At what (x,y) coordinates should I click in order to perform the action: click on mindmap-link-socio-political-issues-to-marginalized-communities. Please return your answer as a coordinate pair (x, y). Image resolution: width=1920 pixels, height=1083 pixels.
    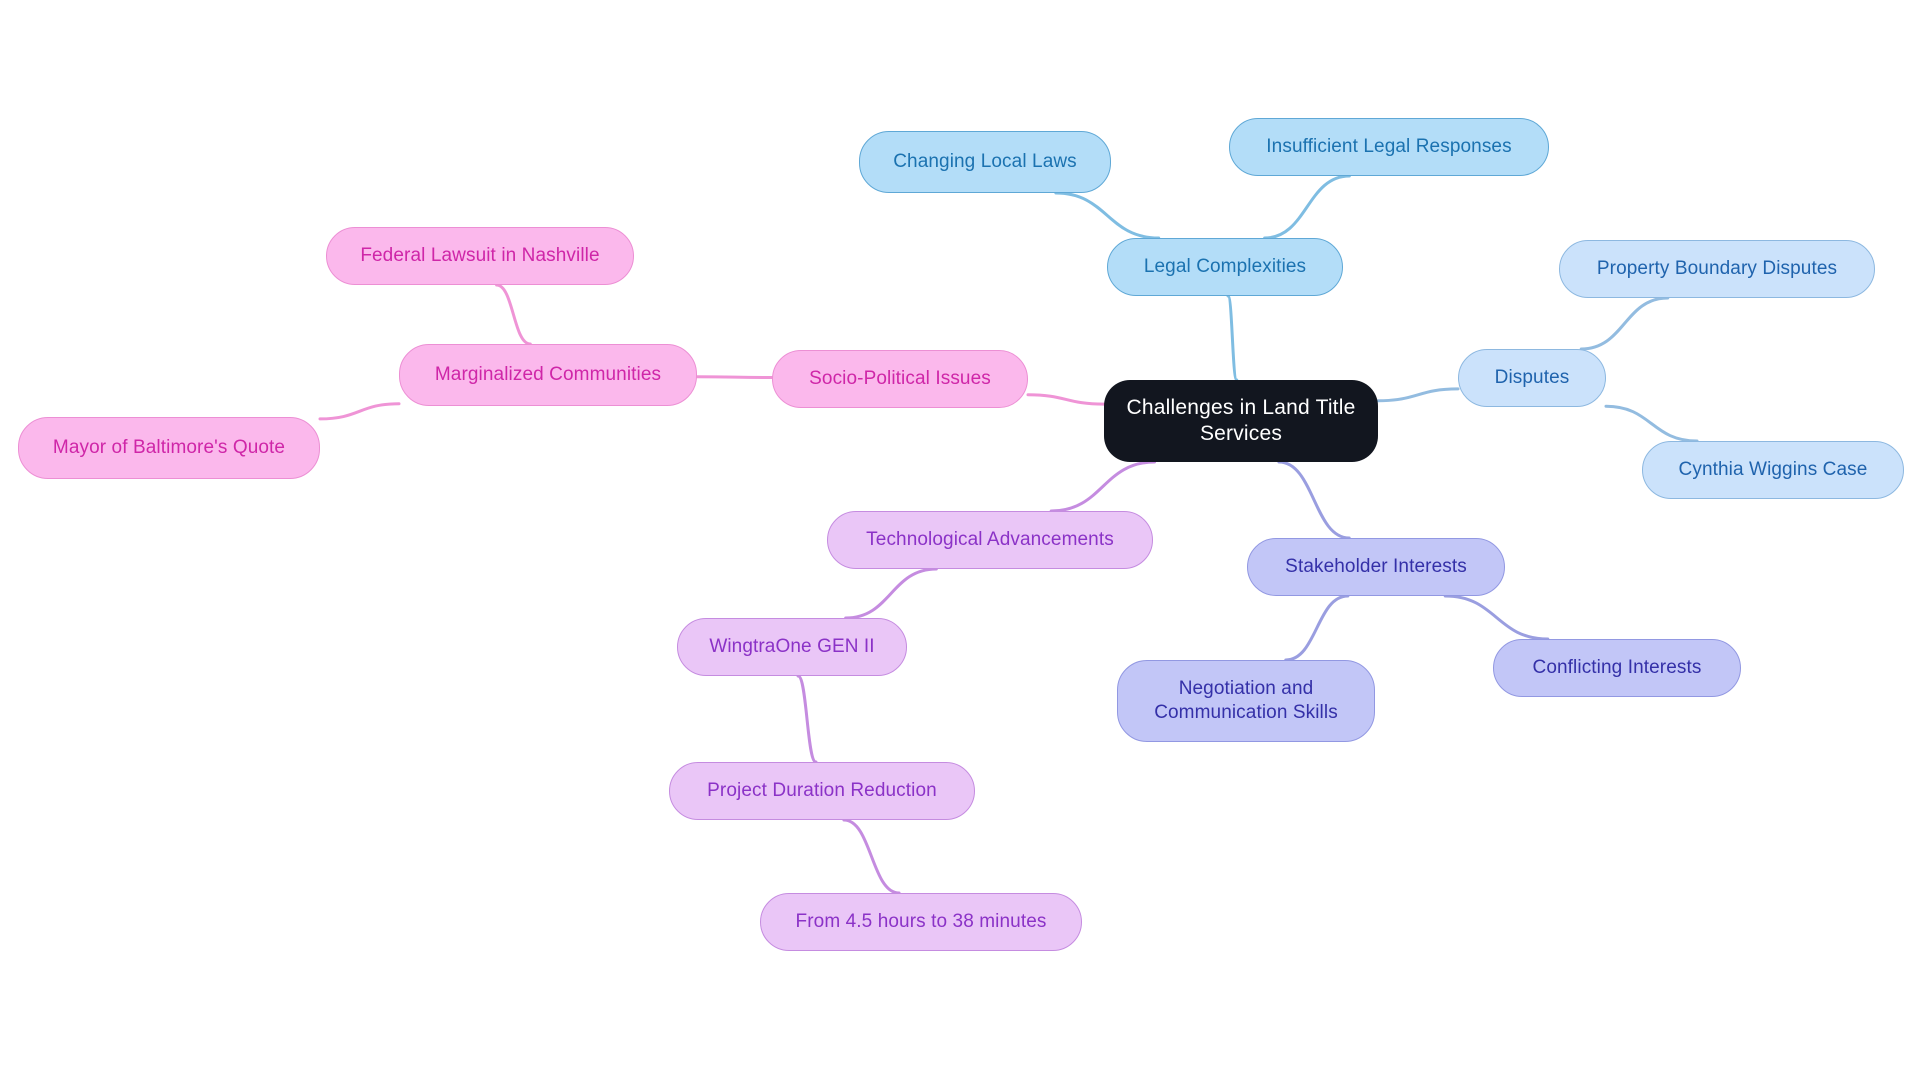
    Looking at the image, I should click on (734, 377).